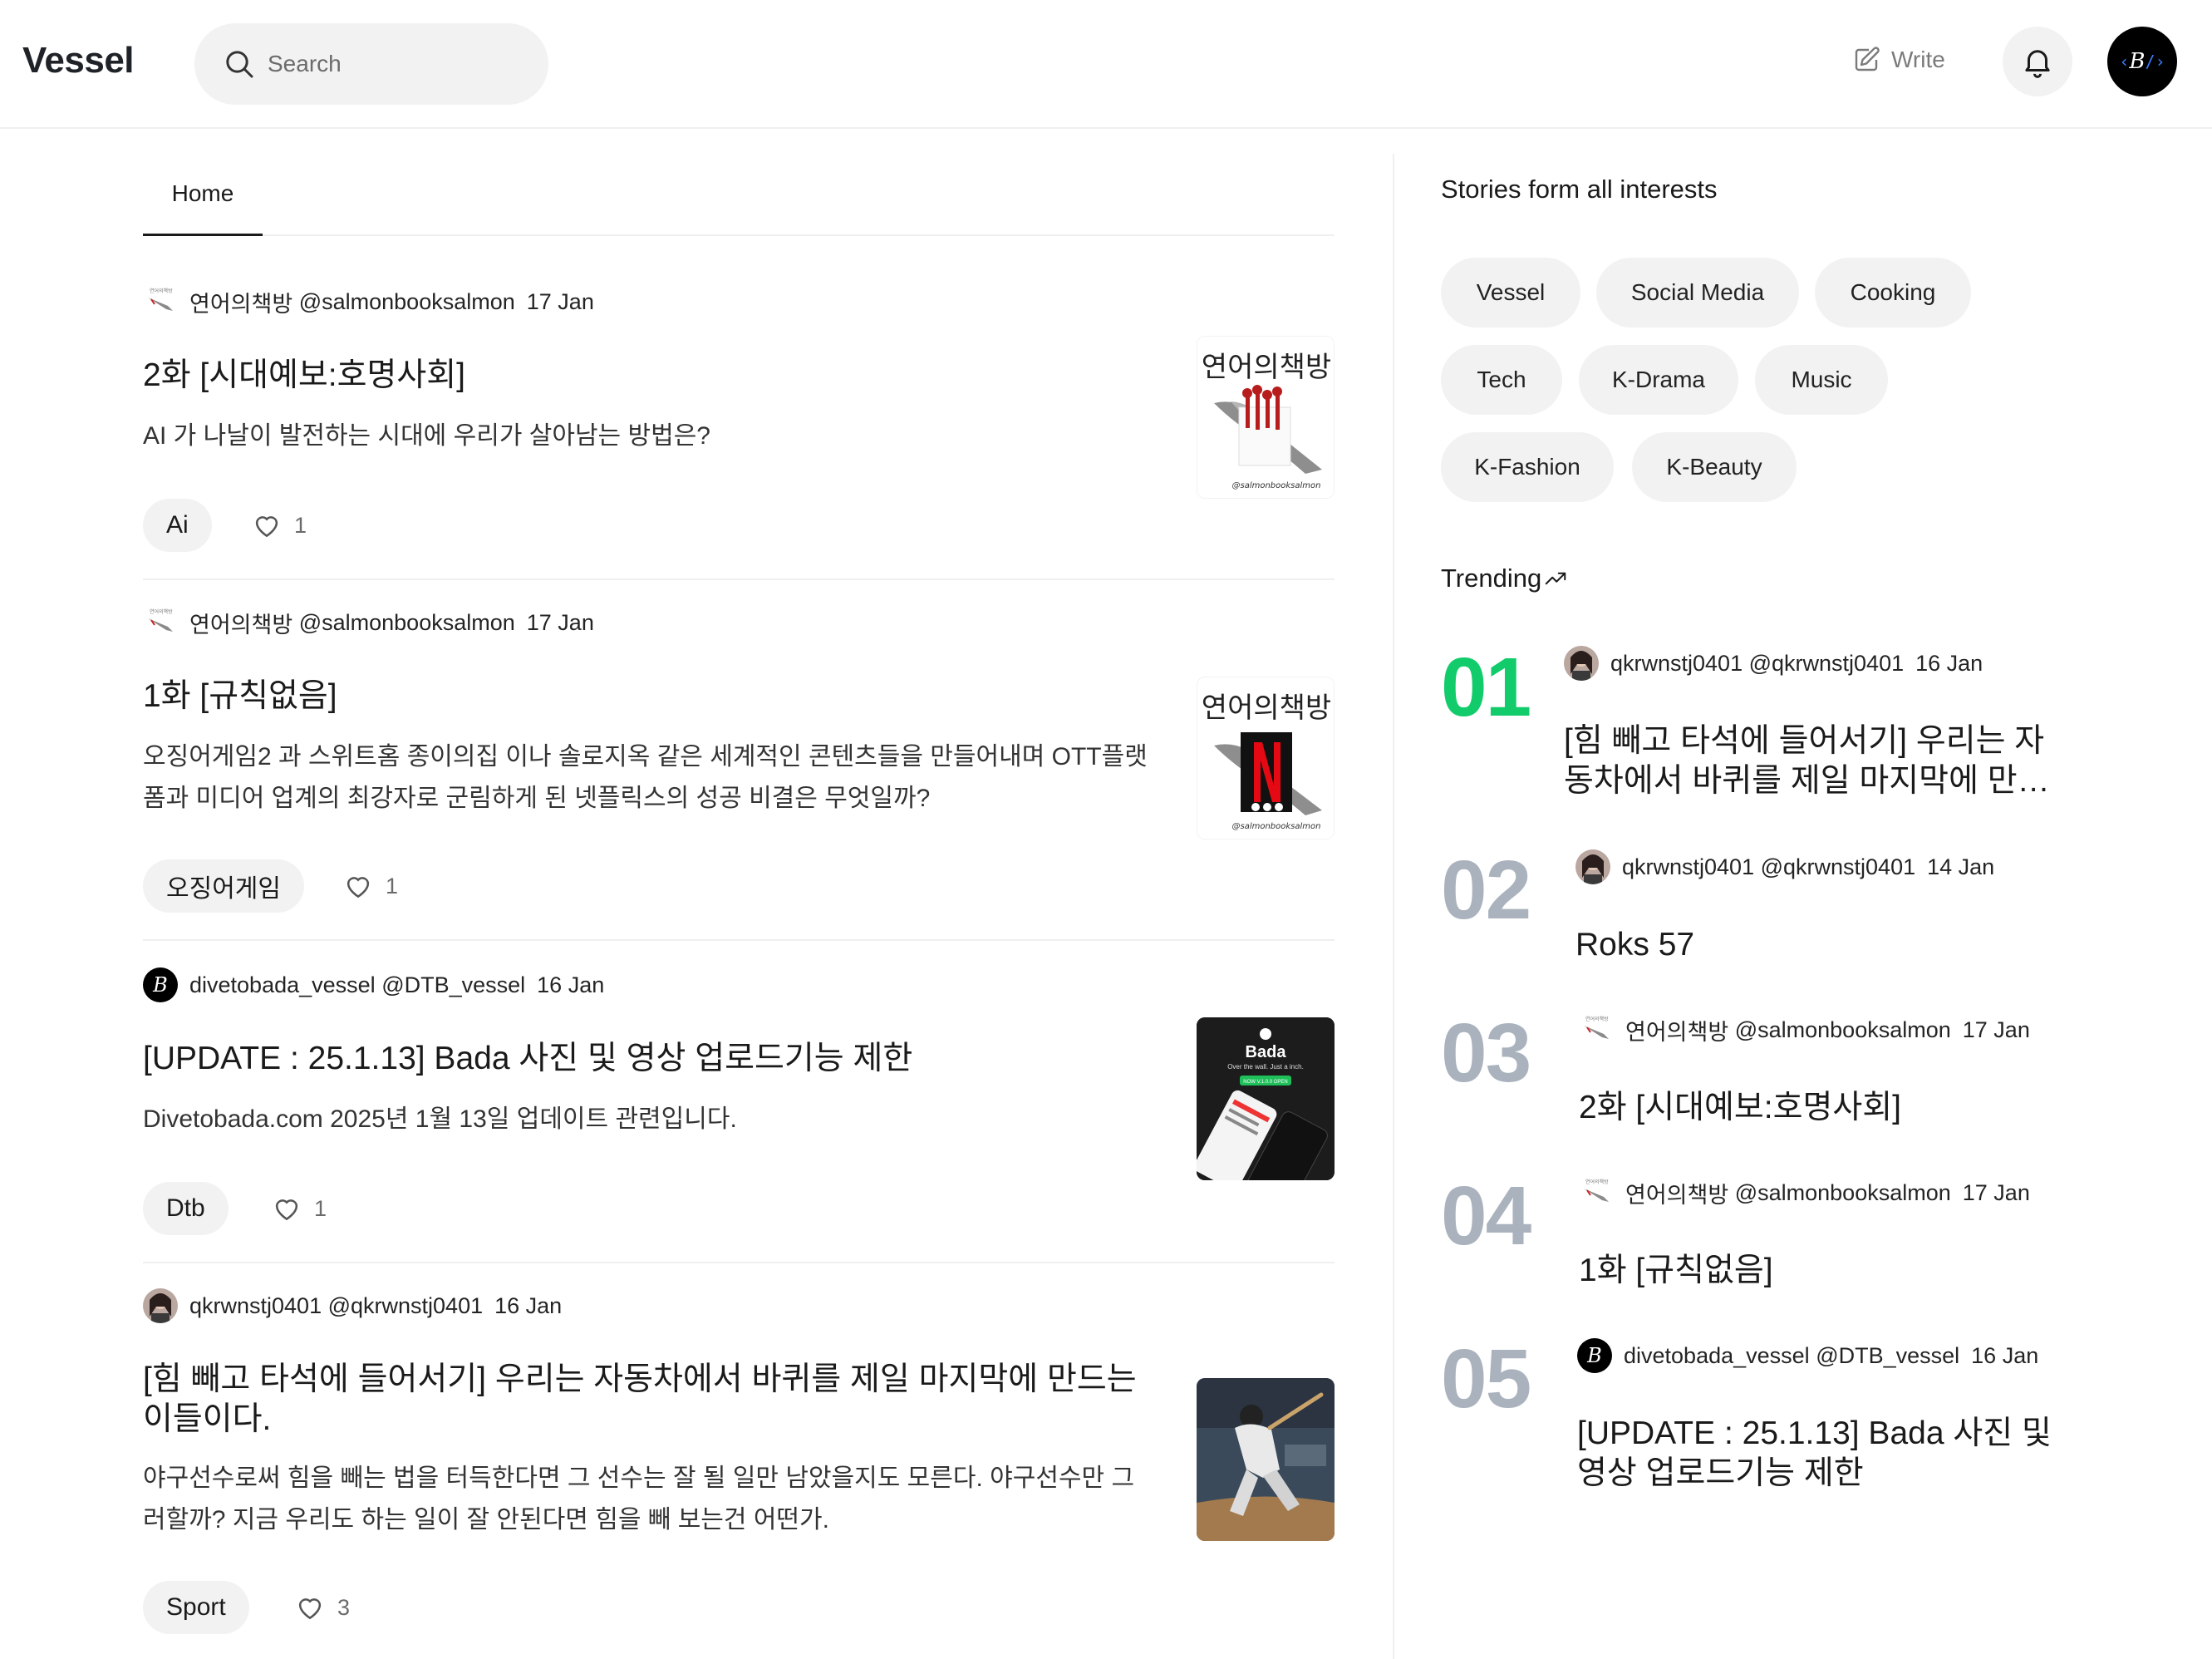  I want to click on topic-chip: Tech, so click(1501, 380).